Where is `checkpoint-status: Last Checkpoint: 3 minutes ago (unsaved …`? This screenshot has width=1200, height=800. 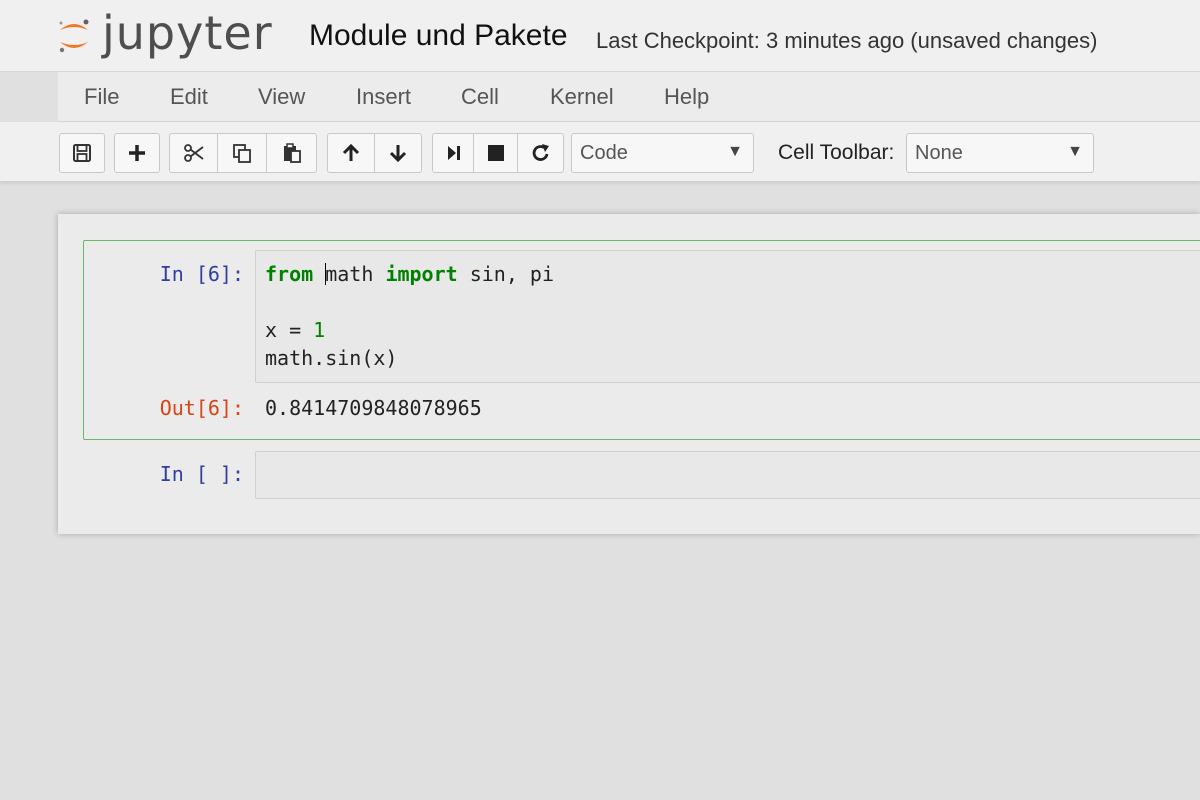
checkpoint-status: Last Checkpoint: 3 minutes ago (unsaved … is located at coordinates (847, 40).